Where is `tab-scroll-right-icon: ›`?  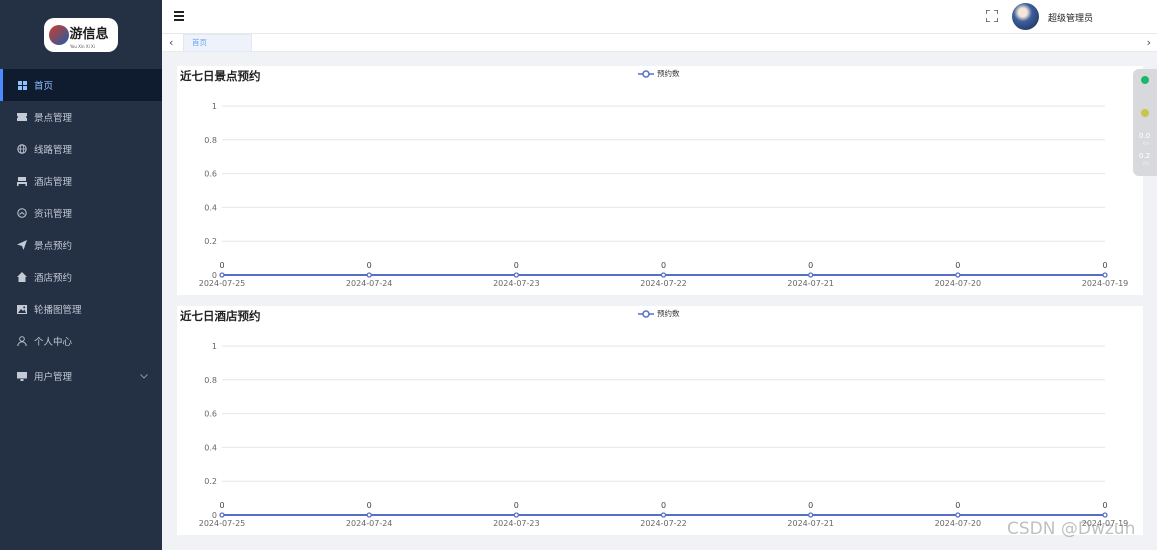 tab-scroll-right-icon: › is located at coordinates (1149, 42).